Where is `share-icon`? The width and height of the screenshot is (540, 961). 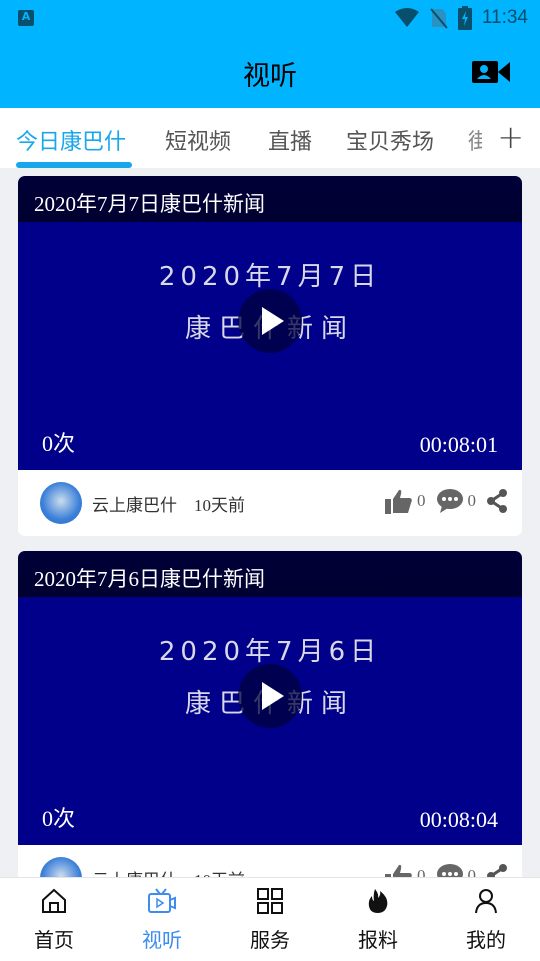
share-icon is located at coordinates (497, 501).